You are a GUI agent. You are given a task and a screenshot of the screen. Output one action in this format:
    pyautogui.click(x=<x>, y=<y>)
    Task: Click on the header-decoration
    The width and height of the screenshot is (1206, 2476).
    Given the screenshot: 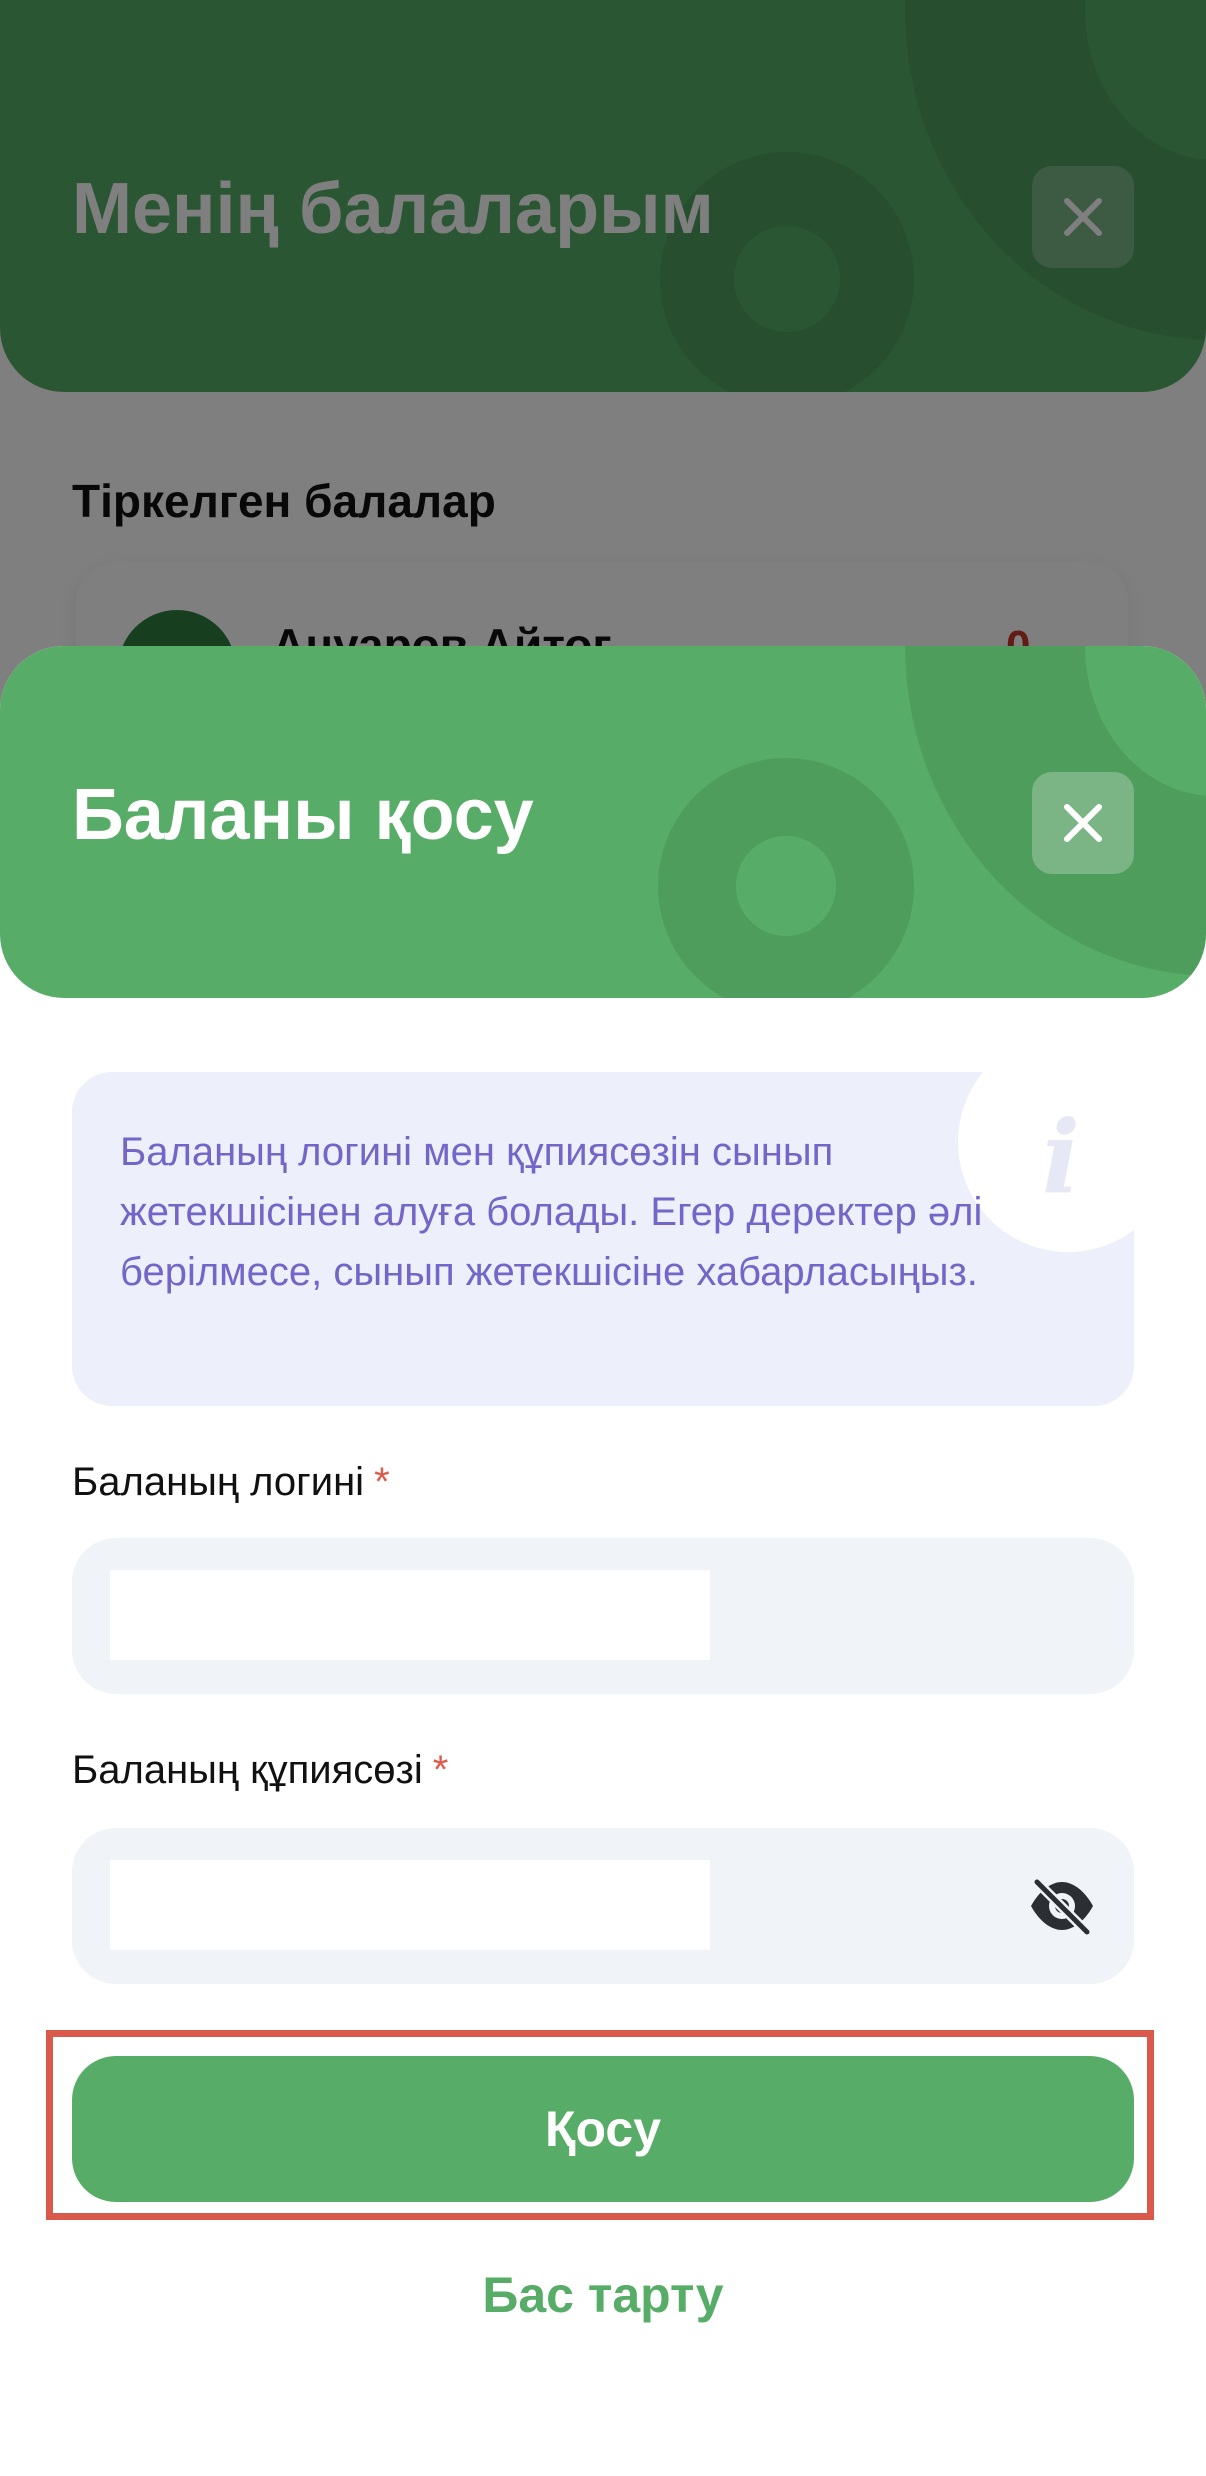 What is the action you would take?
    pyautogui.click(x=786, y=878)
    